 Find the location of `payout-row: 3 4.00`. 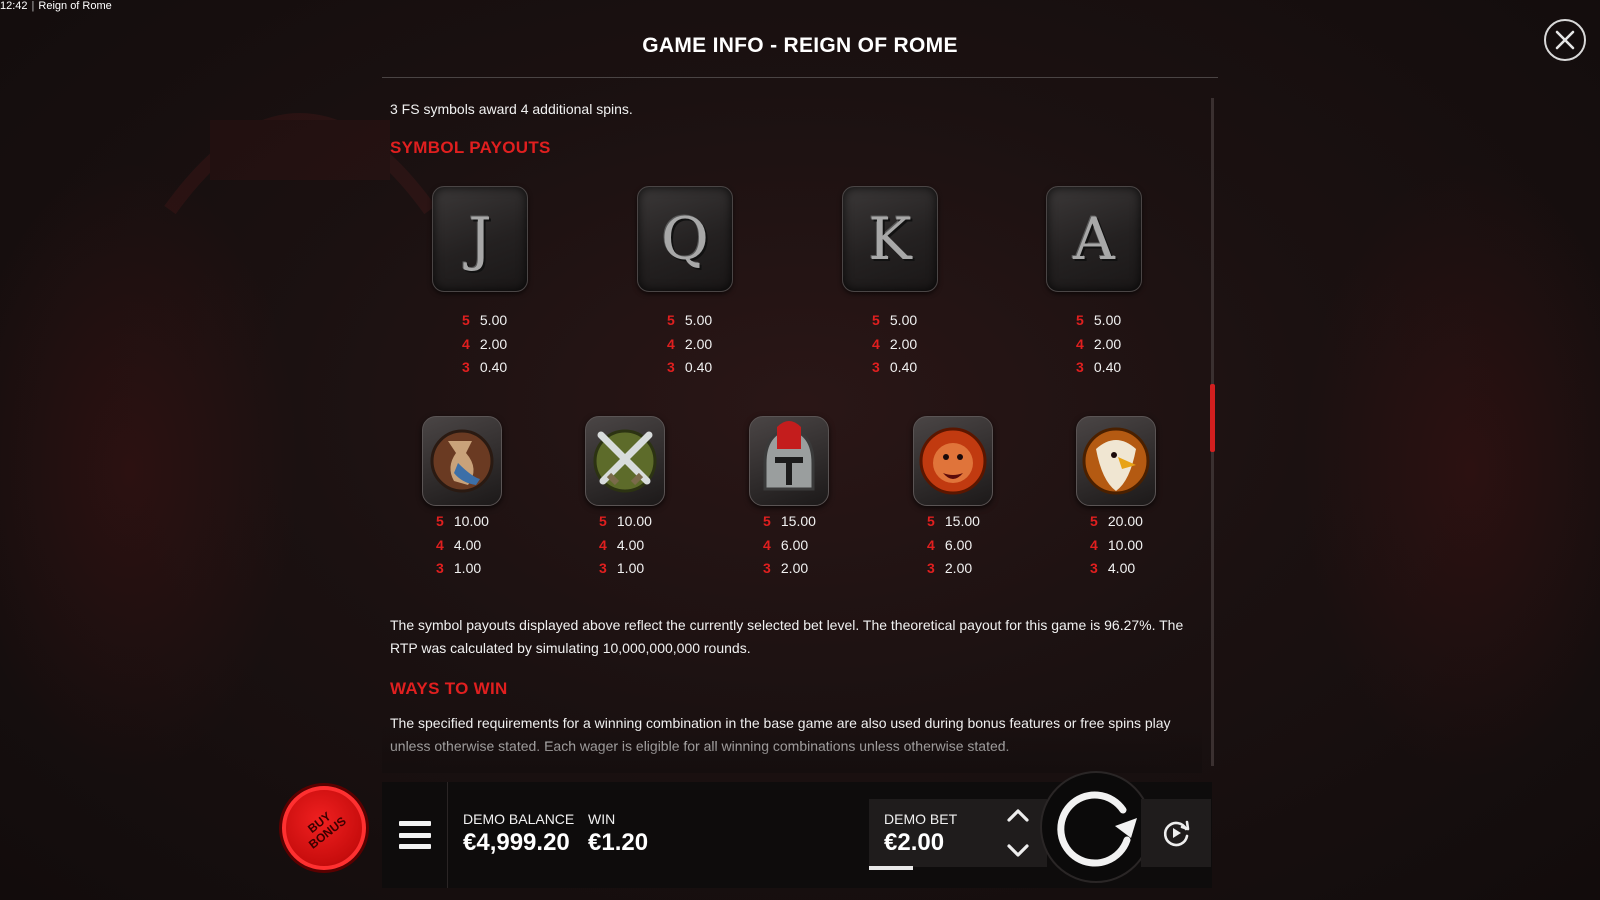

payout-row: 3 4.00 is located at coordinates (1116, 569).